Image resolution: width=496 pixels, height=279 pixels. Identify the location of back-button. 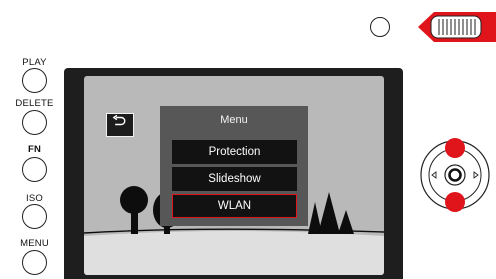
(120, 125).